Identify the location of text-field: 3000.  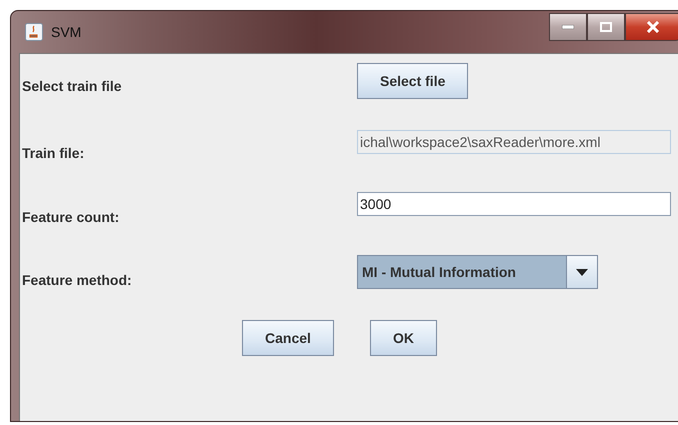
(514, 204).